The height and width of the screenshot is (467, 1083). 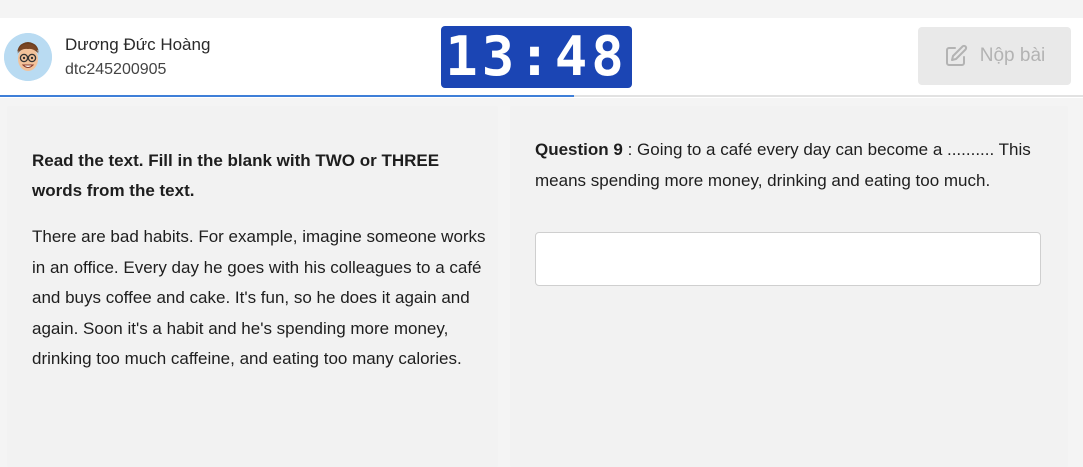 I want to click on countdown-timer: 13:48, so click(x=536, y=57).